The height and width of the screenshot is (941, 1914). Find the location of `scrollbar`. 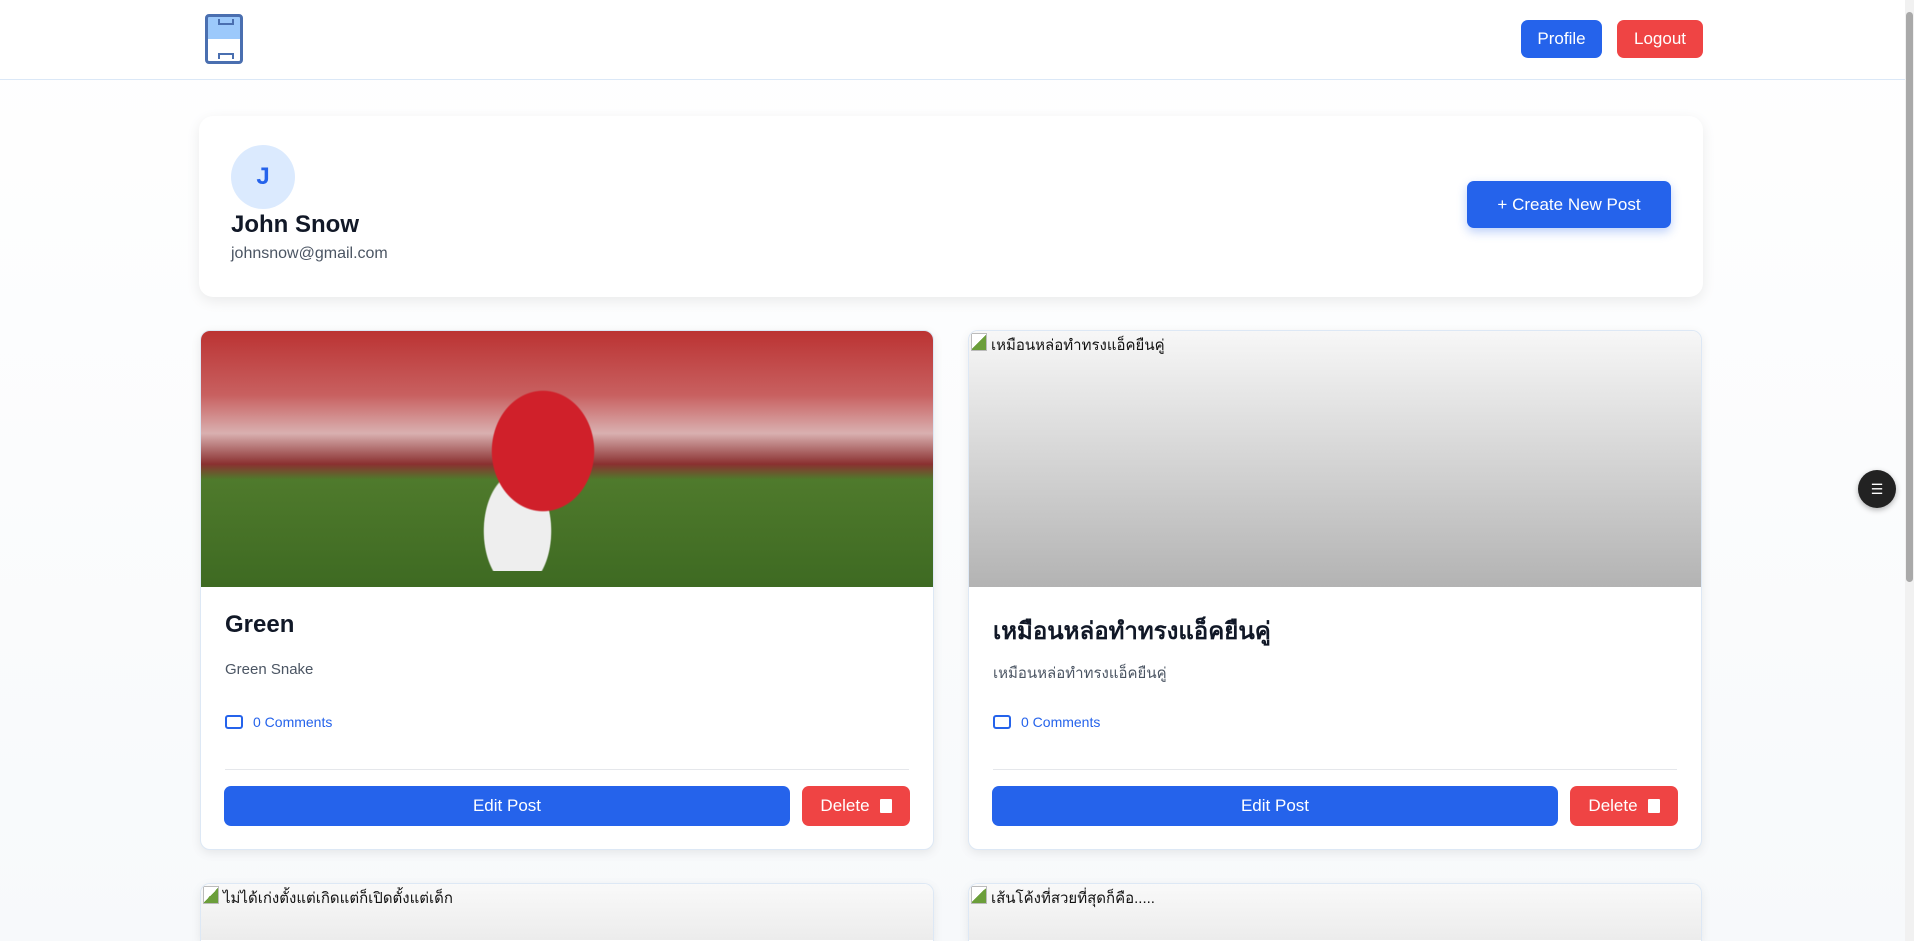

scrollbar is located at coordinates (1909, 470).